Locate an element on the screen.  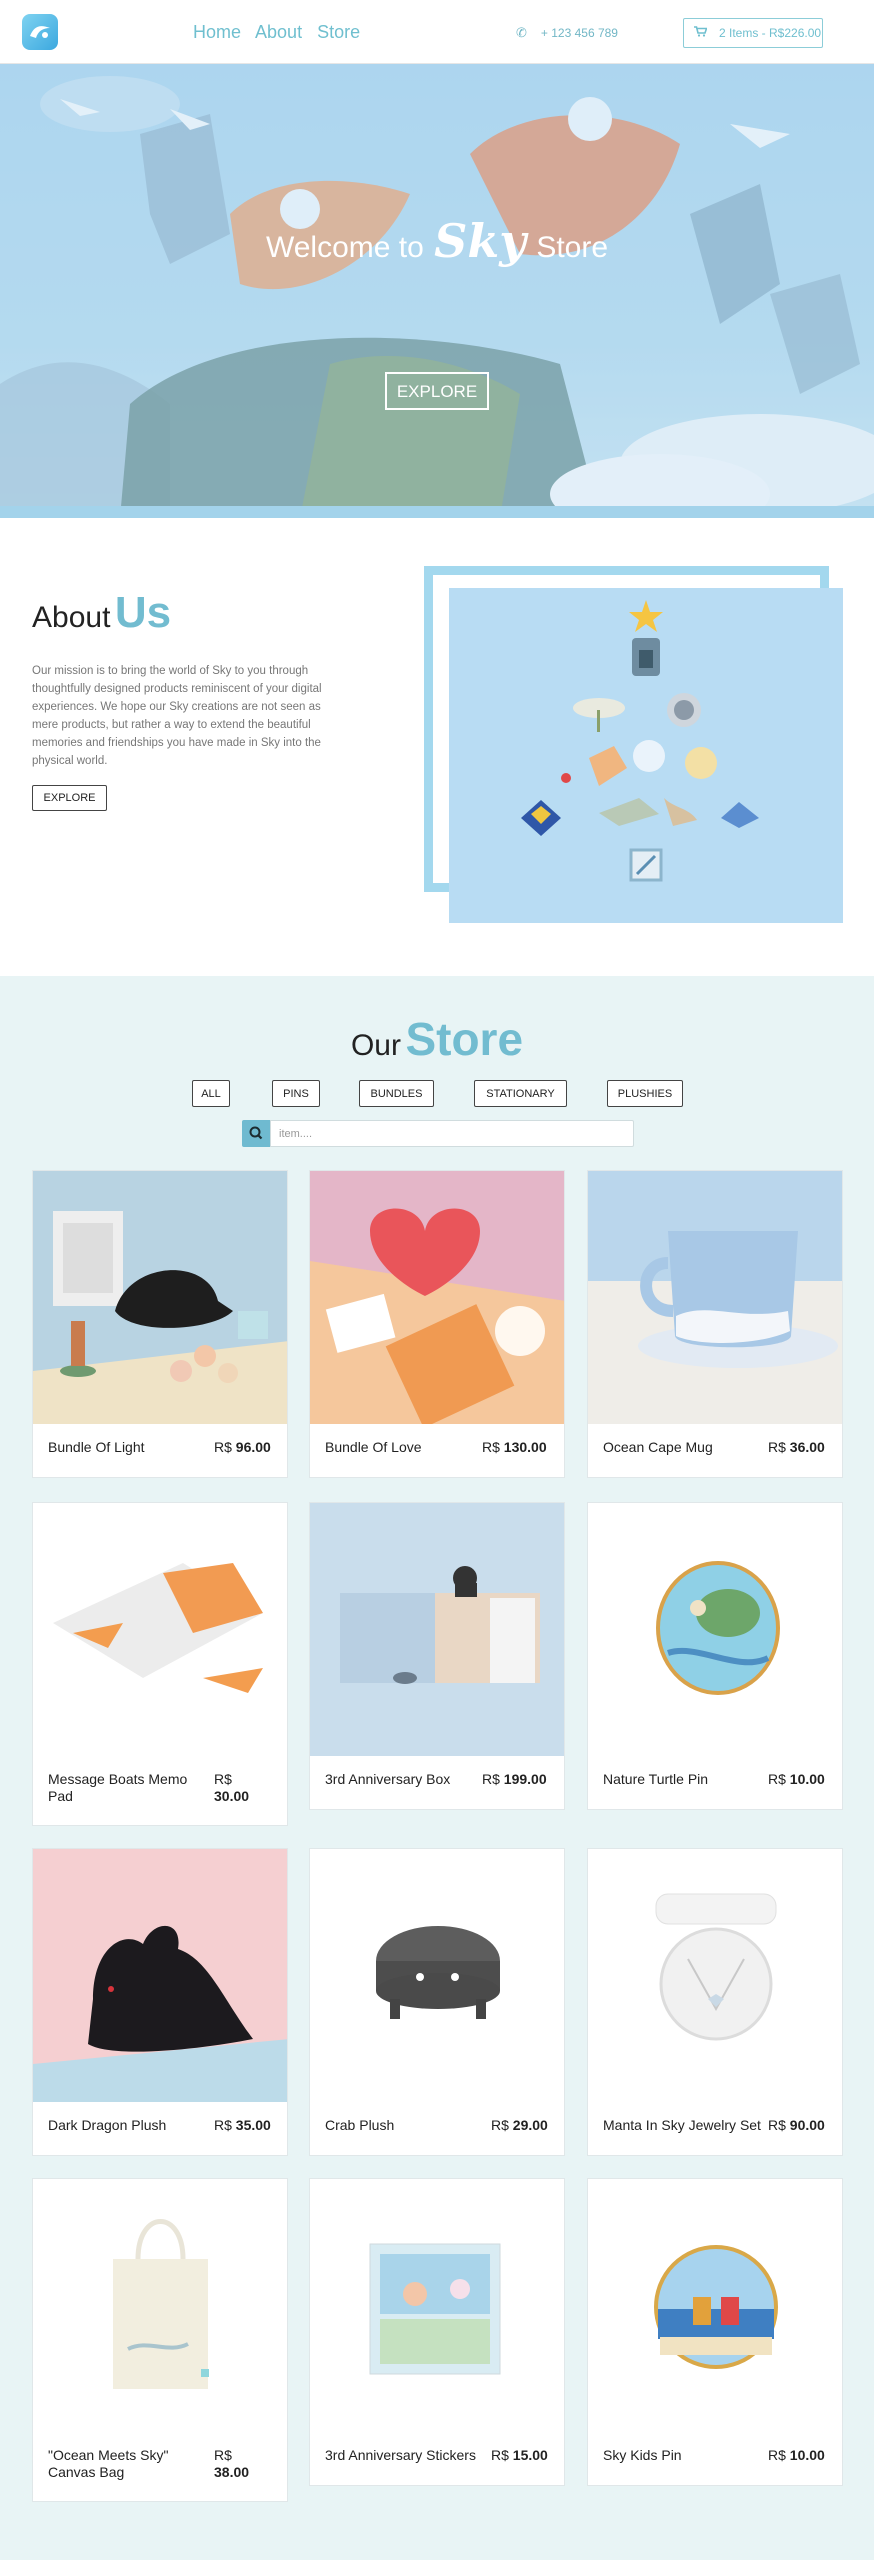
product-price: R$ 15.00 is located at coordinates (519, 2455).